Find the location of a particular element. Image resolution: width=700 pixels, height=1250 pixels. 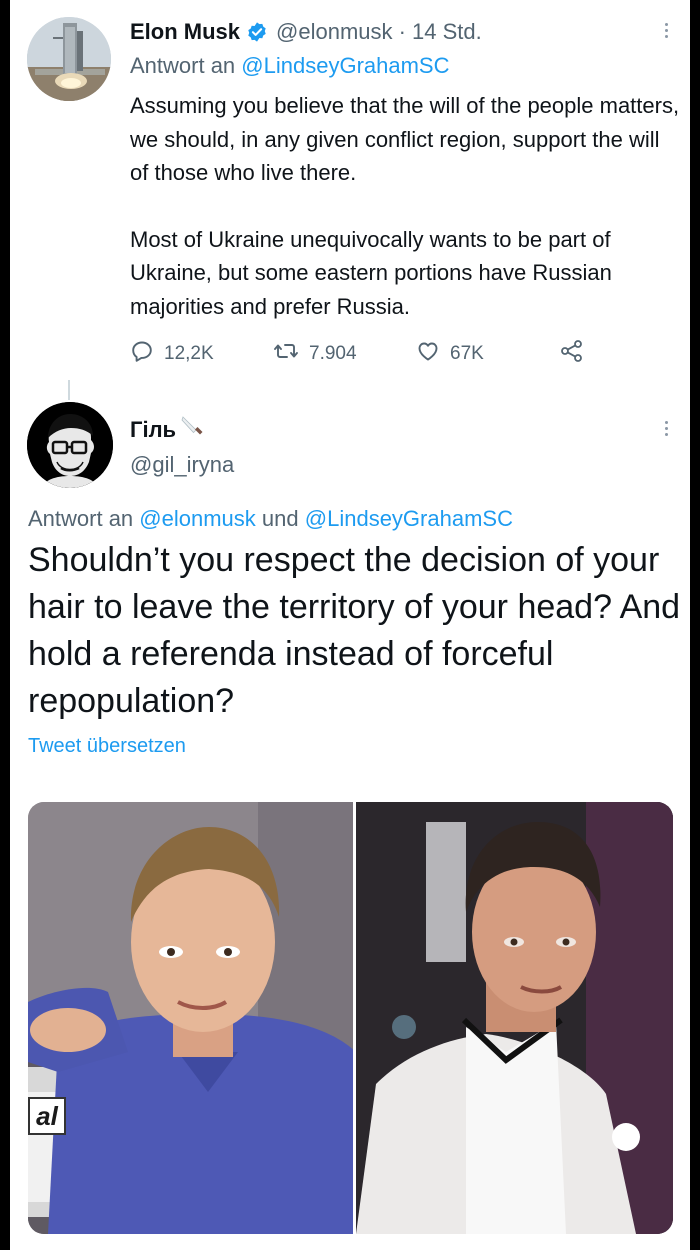

tweet-header: Elon Musk @elonmusk · 14 Std. is located at coordinates (306, 32).